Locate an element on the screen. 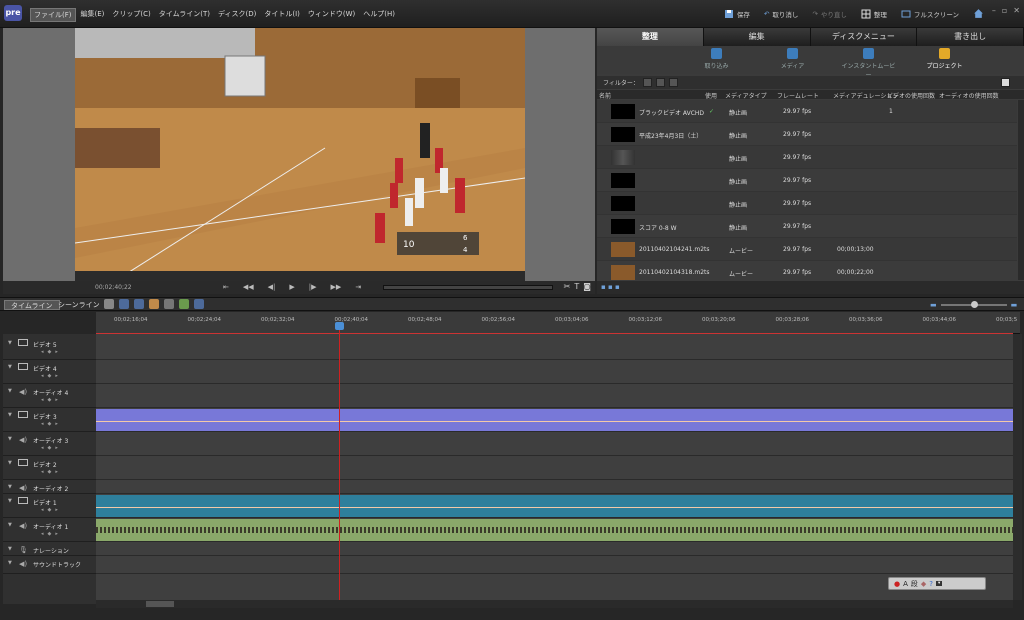 The image size is (1024, 620). minimize-icon: – is located at coordinates (994, 10).